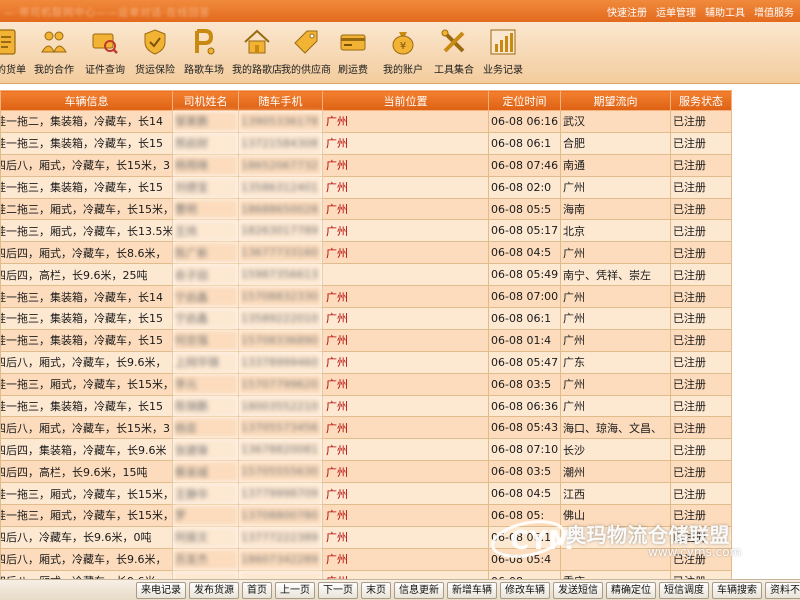 This screenshot has width=800, height=600. Describe the element at coordinates (280, 275) in the screenshot. I see `cell-mobile: 15987356613` at that location.